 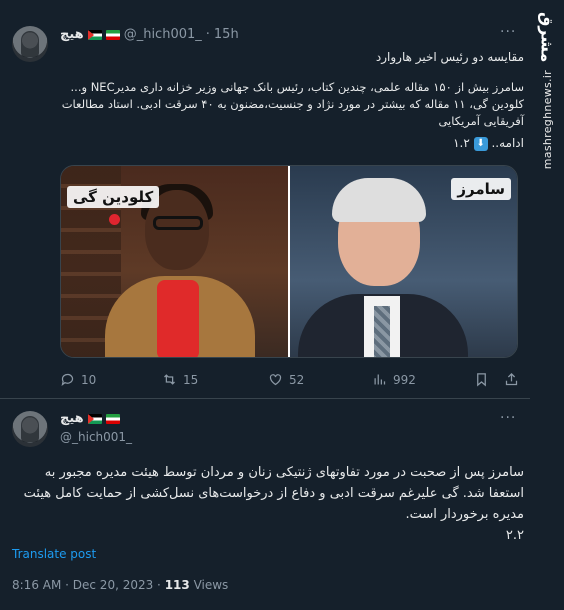 What do you see at coordinates (379, 200) in the screenshot?
I see `person-hair` at bounding box center [379, 200].